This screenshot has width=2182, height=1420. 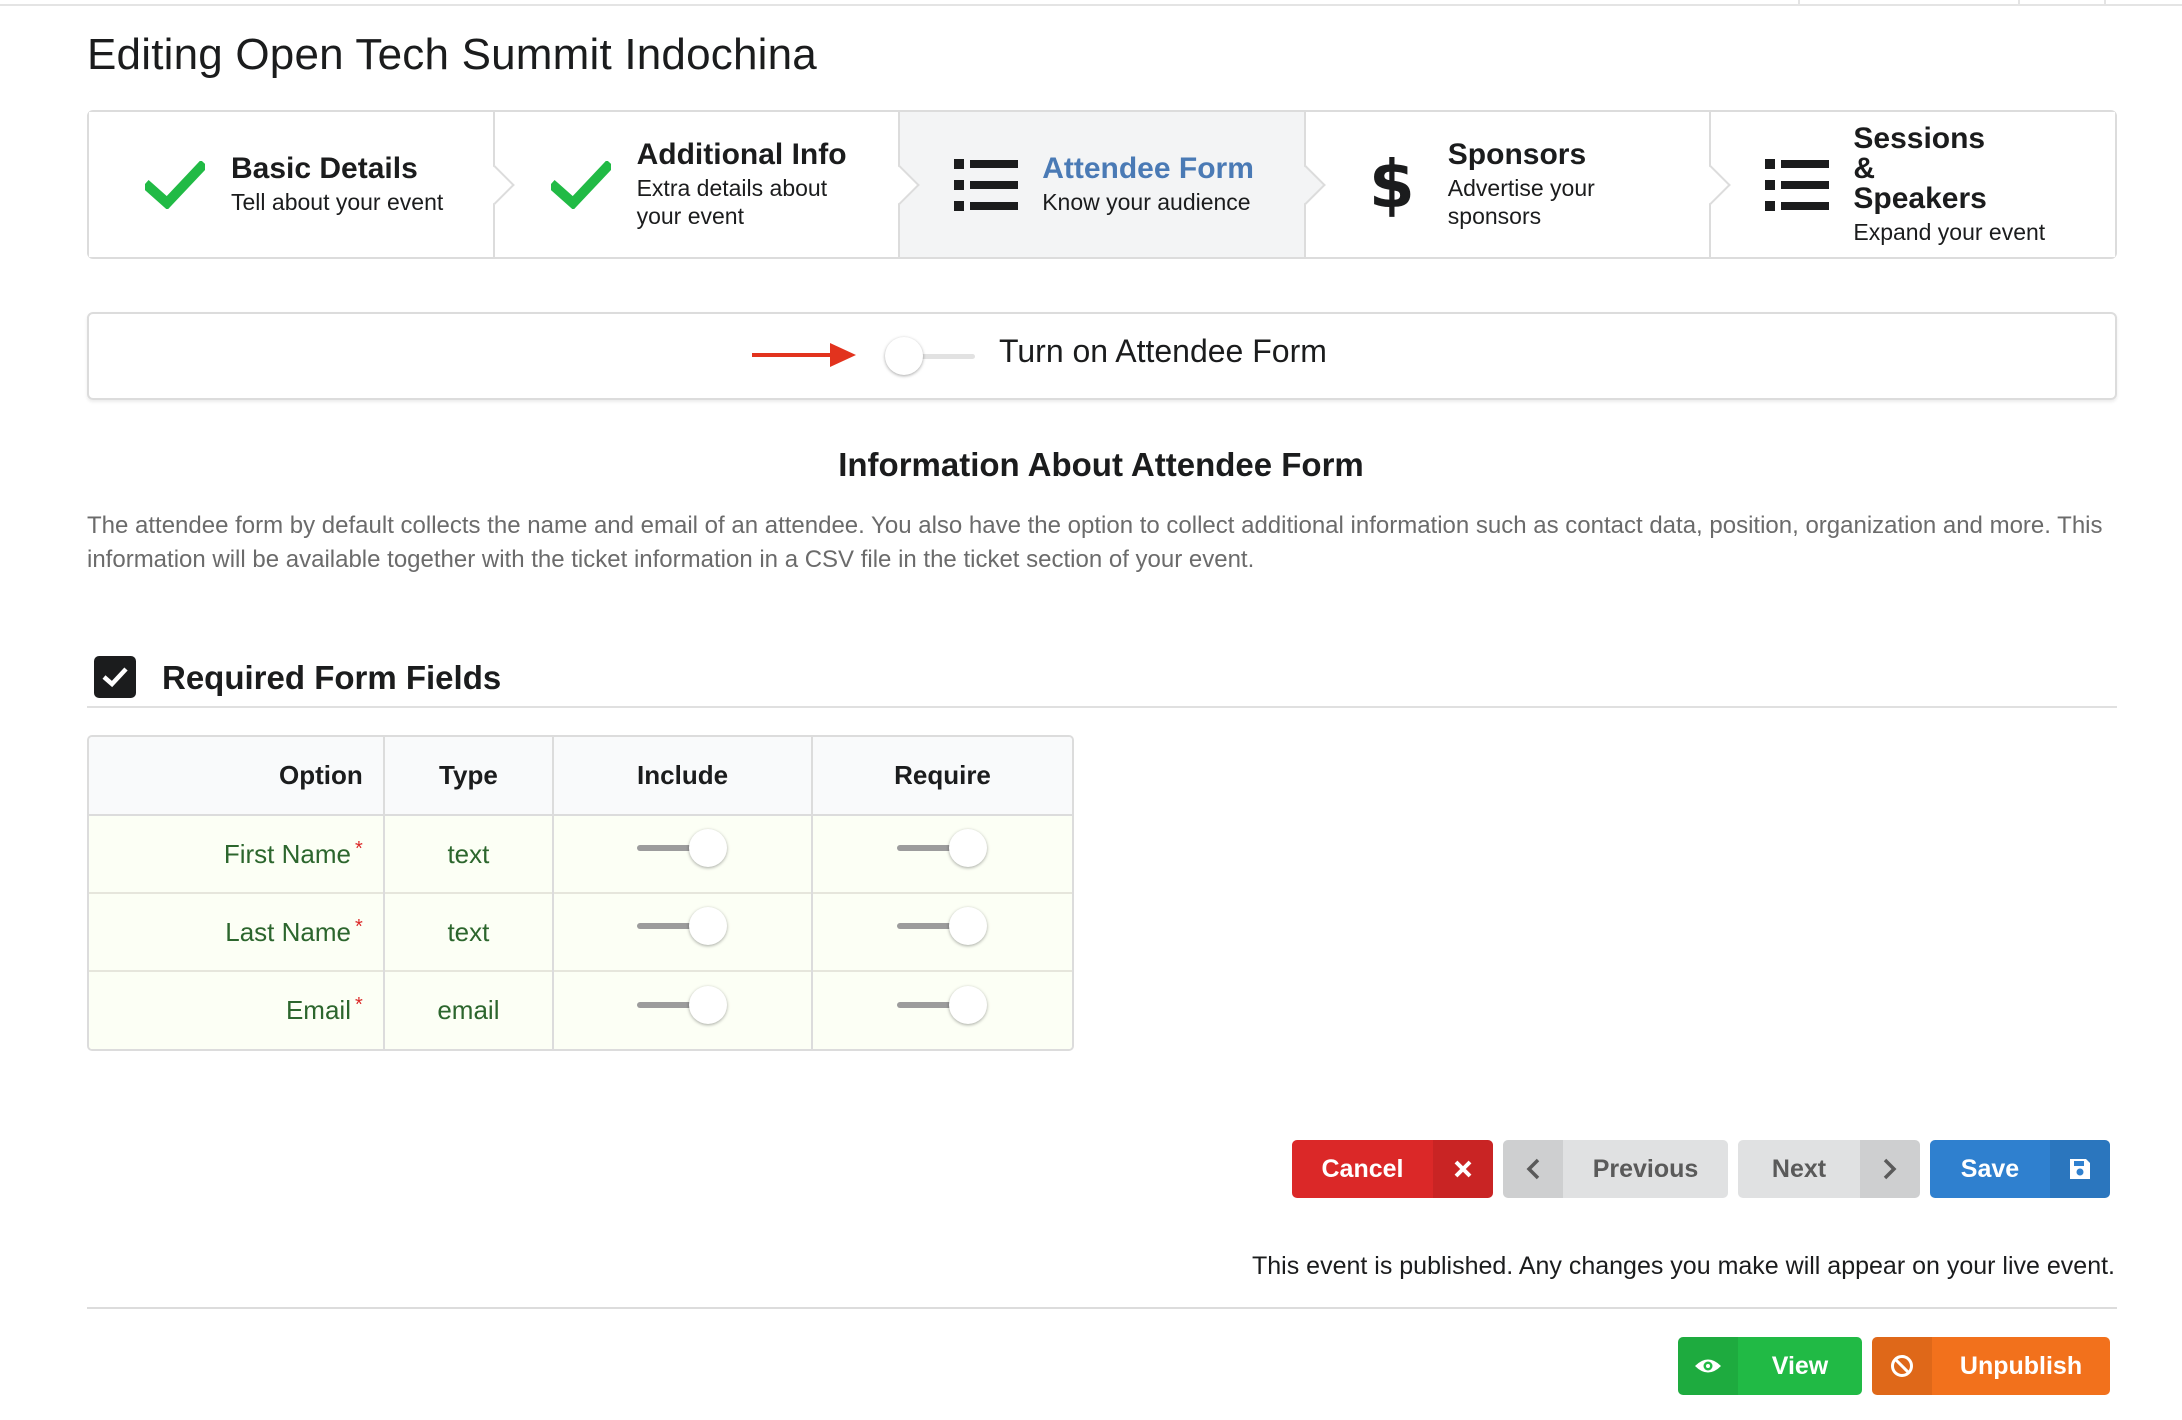 What do you see at coordinates (732, 201) in the screenshot?
I see `step-description: Extra details about your event` at bounding box center [732, 201].